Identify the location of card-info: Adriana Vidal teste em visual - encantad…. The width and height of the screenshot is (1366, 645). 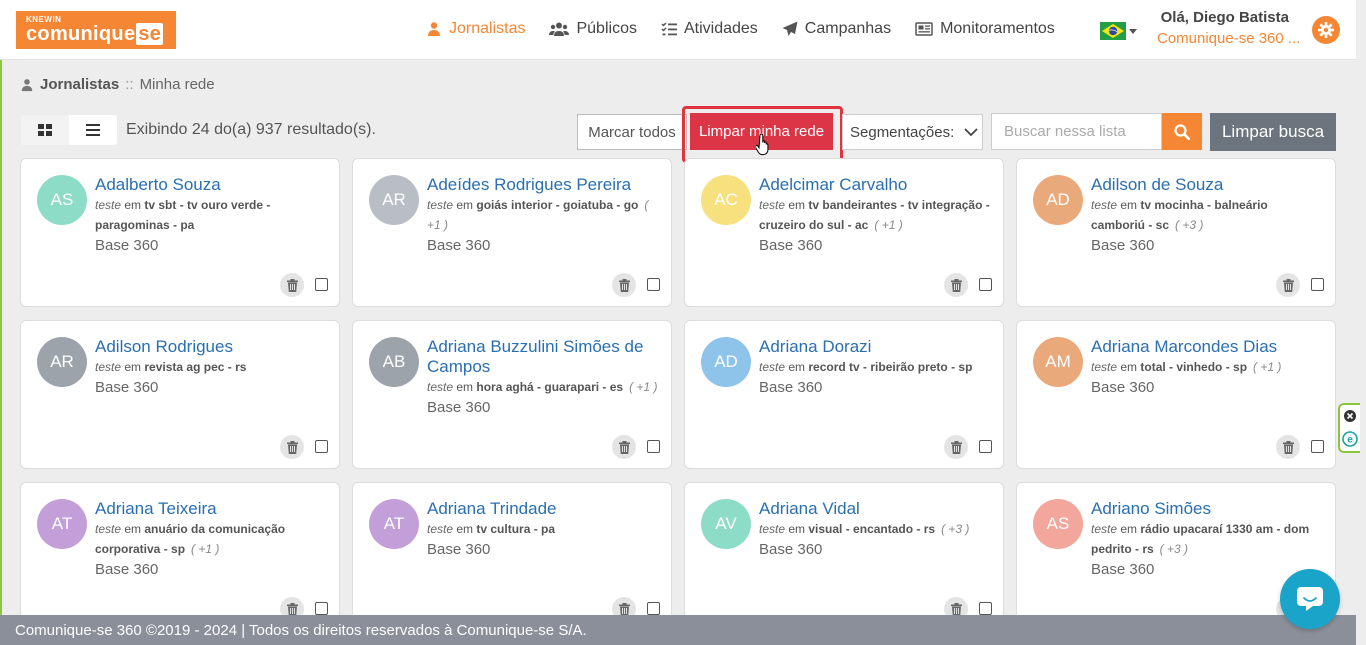
(875, 530).